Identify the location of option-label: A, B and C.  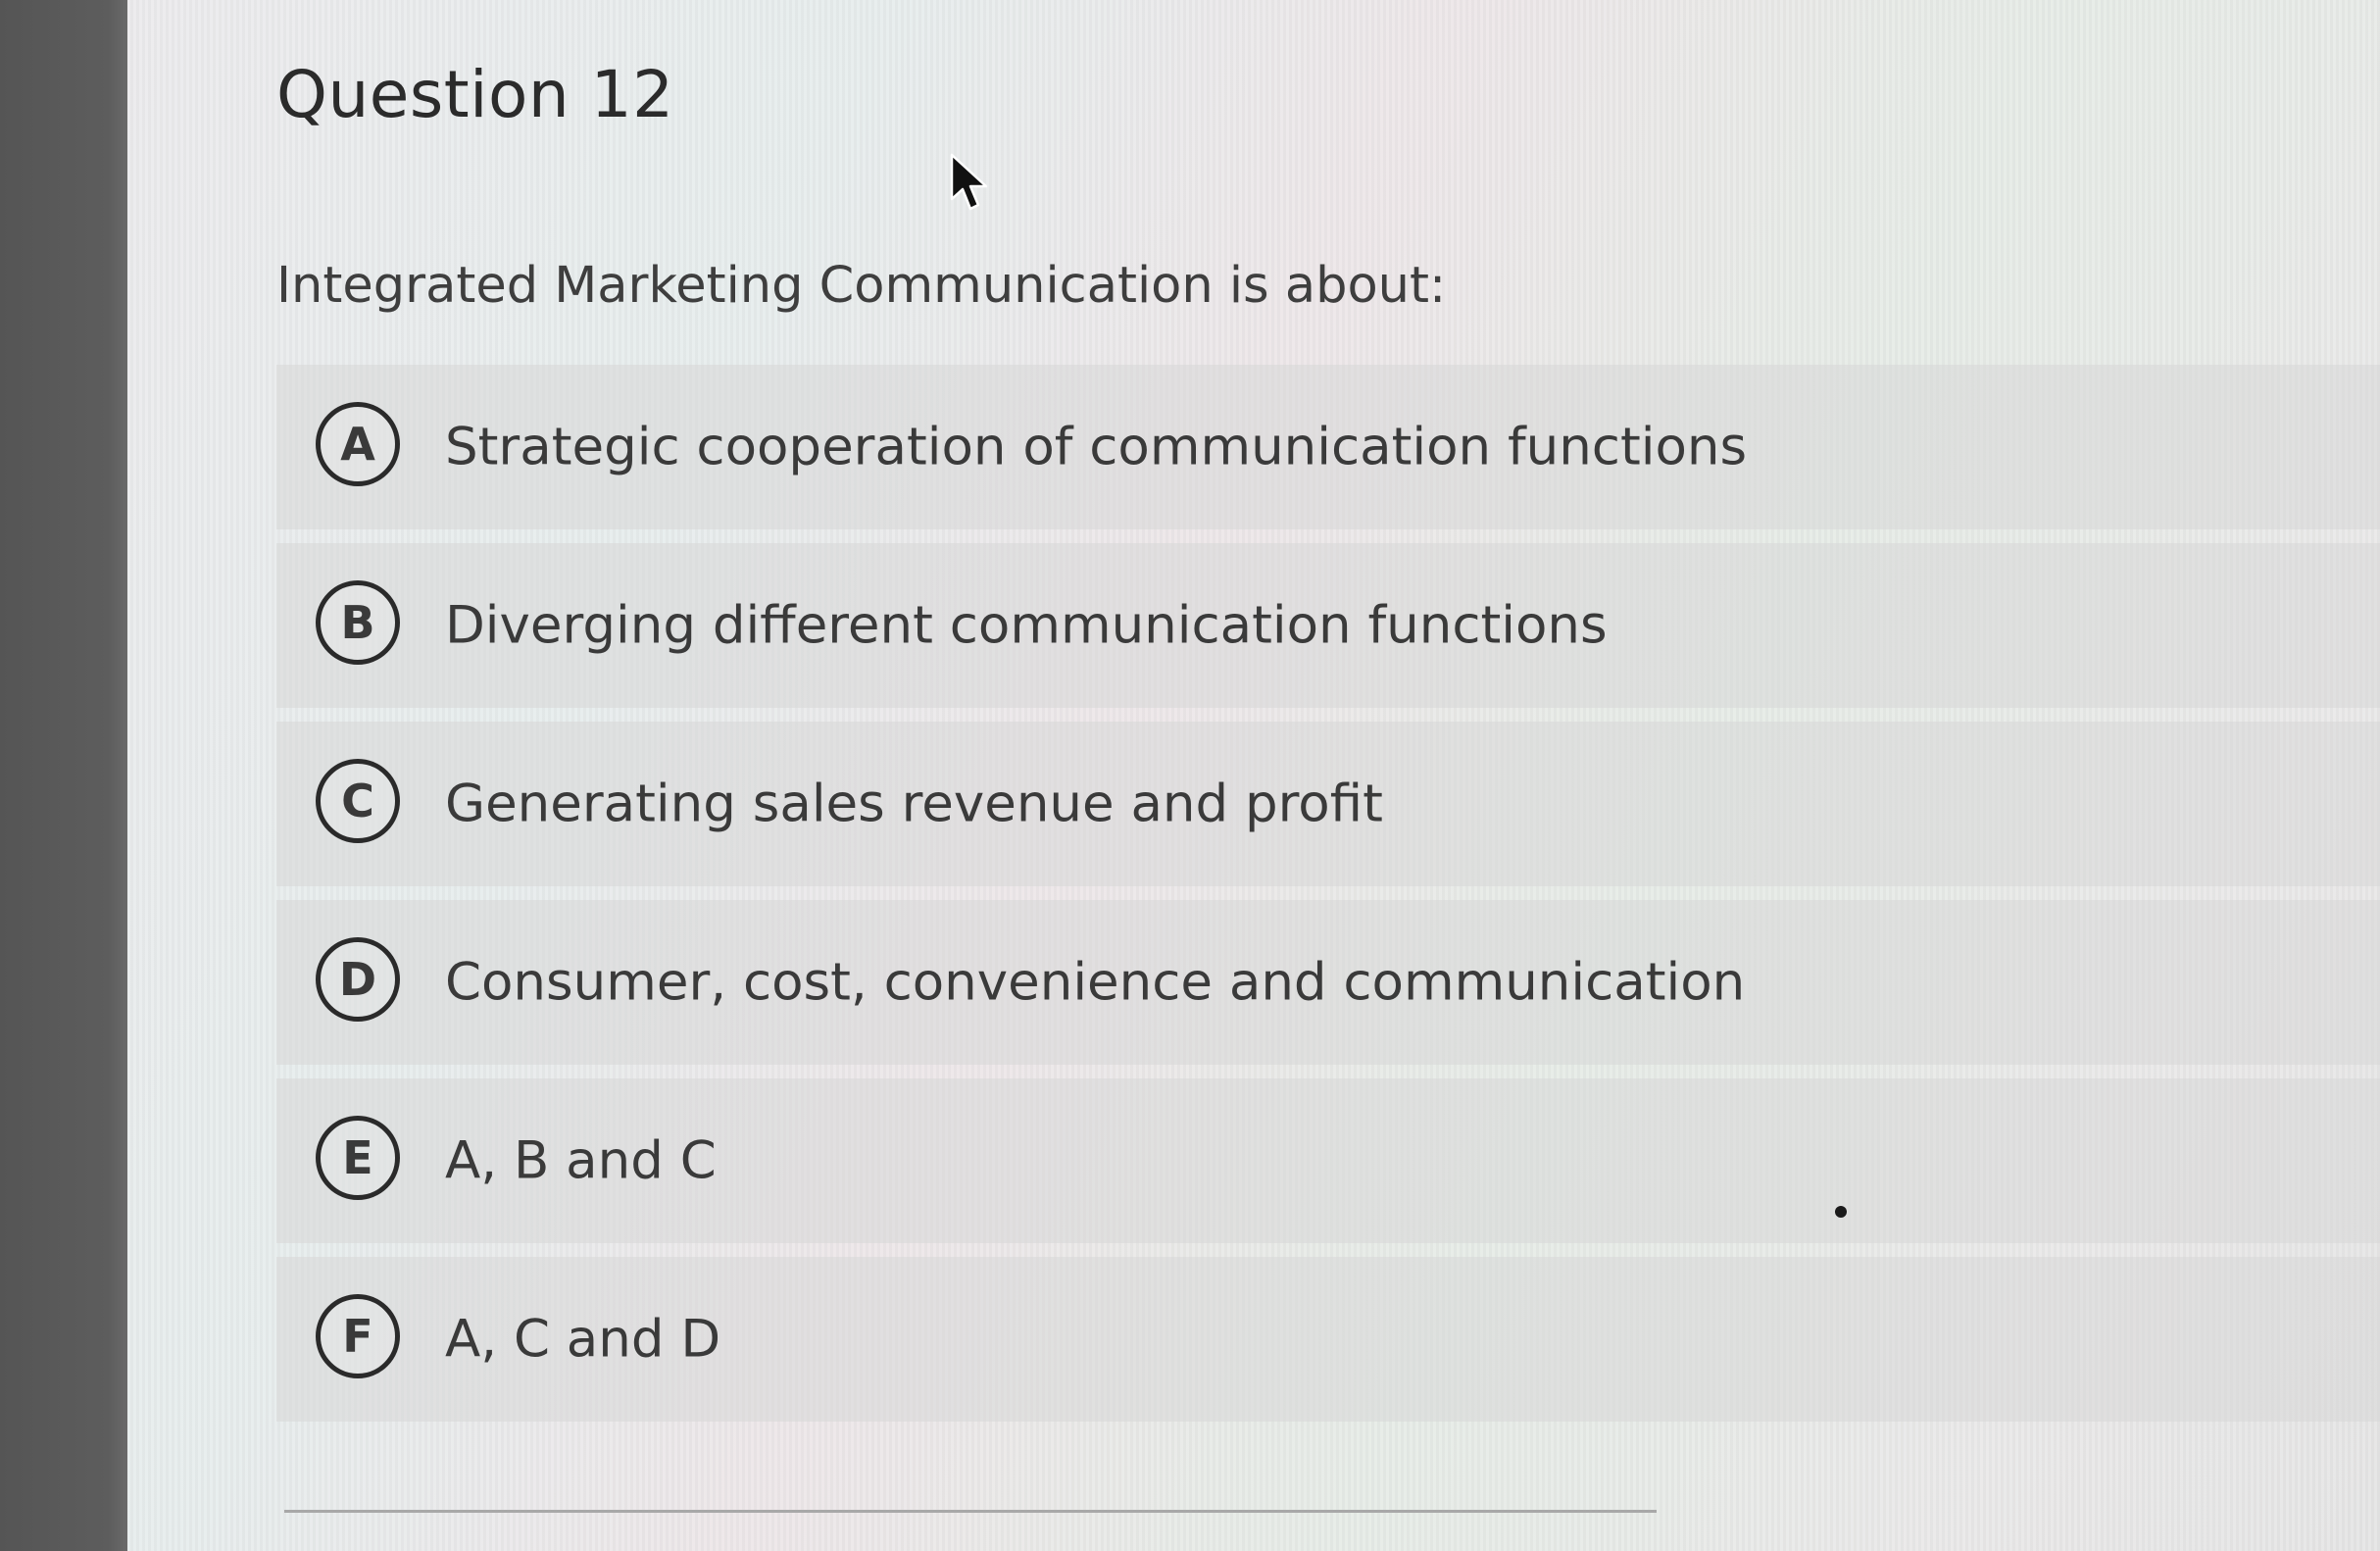
(581, 1160).